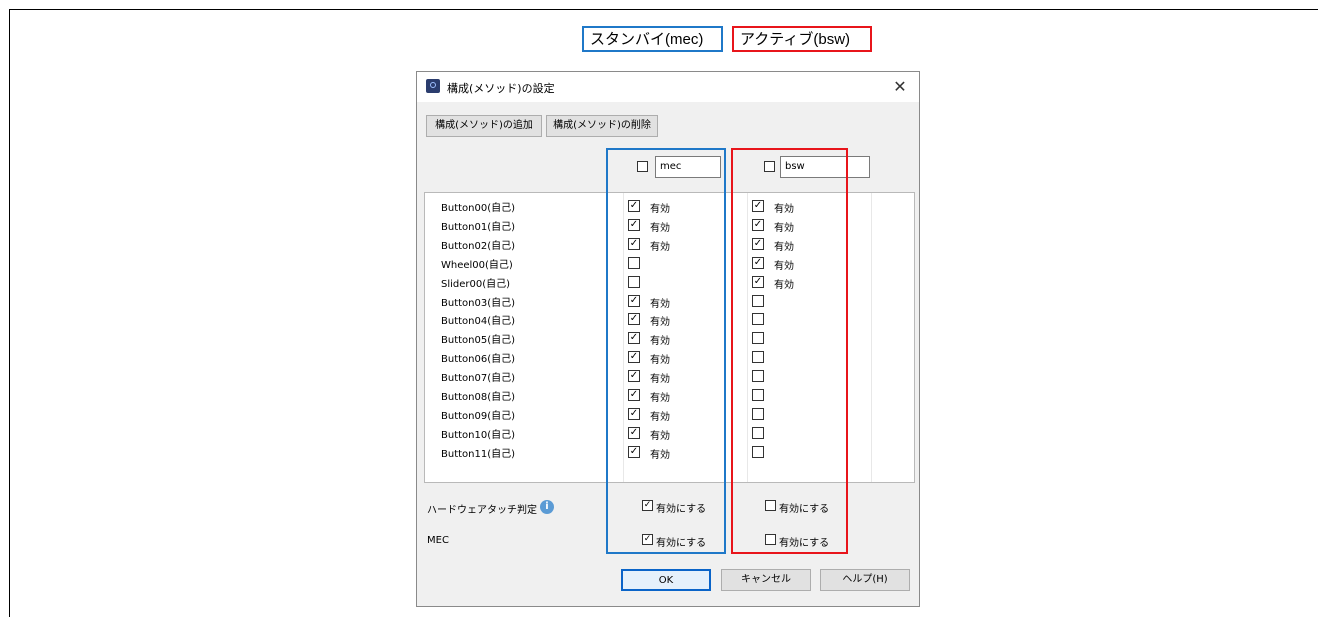 The height and width of the screenshot is (617, 1318). I want to click on row-label: Button06(自己), so click(478, 360).